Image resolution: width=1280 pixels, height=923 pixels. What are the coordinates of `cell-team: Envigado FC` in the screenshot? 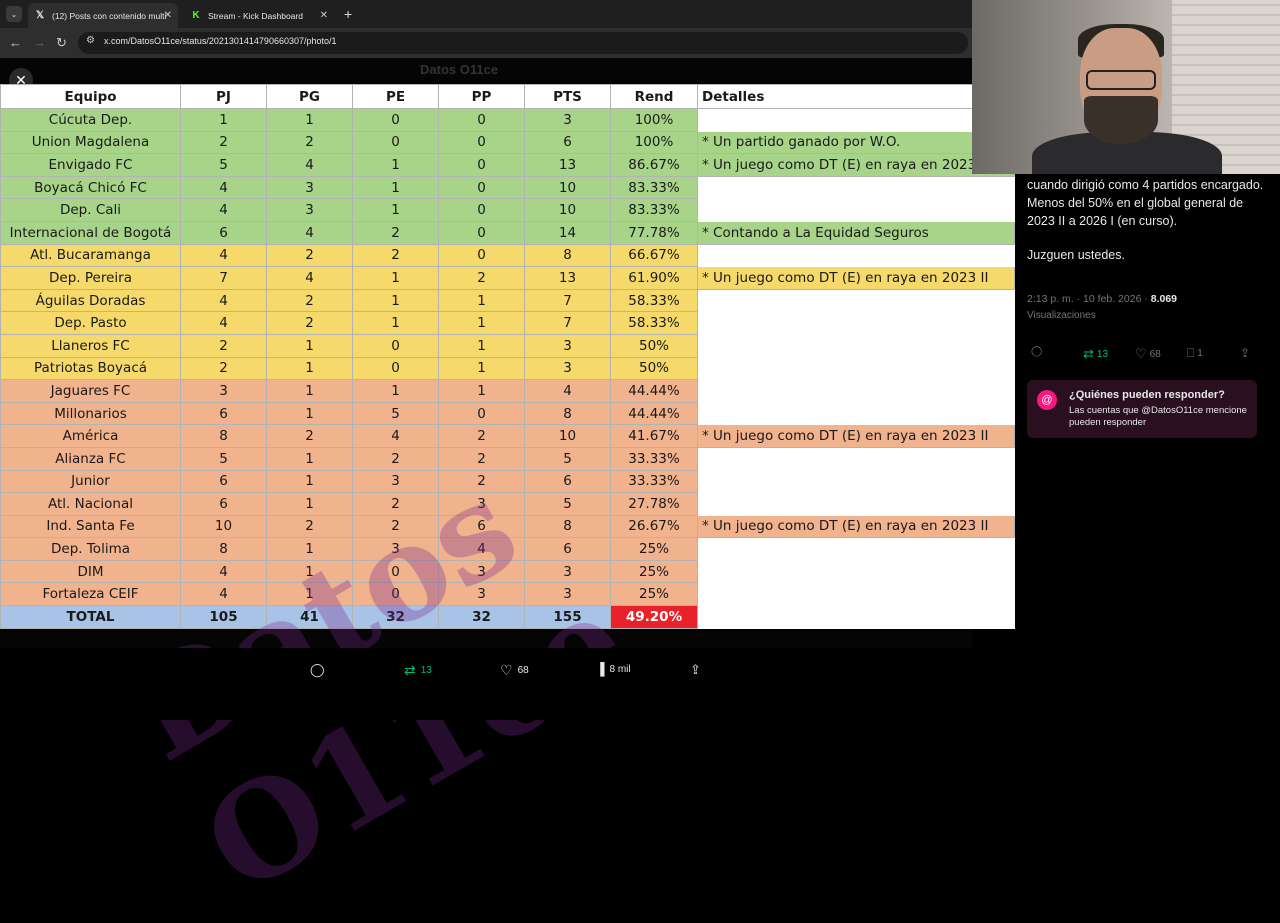 It's located at (90, 165).